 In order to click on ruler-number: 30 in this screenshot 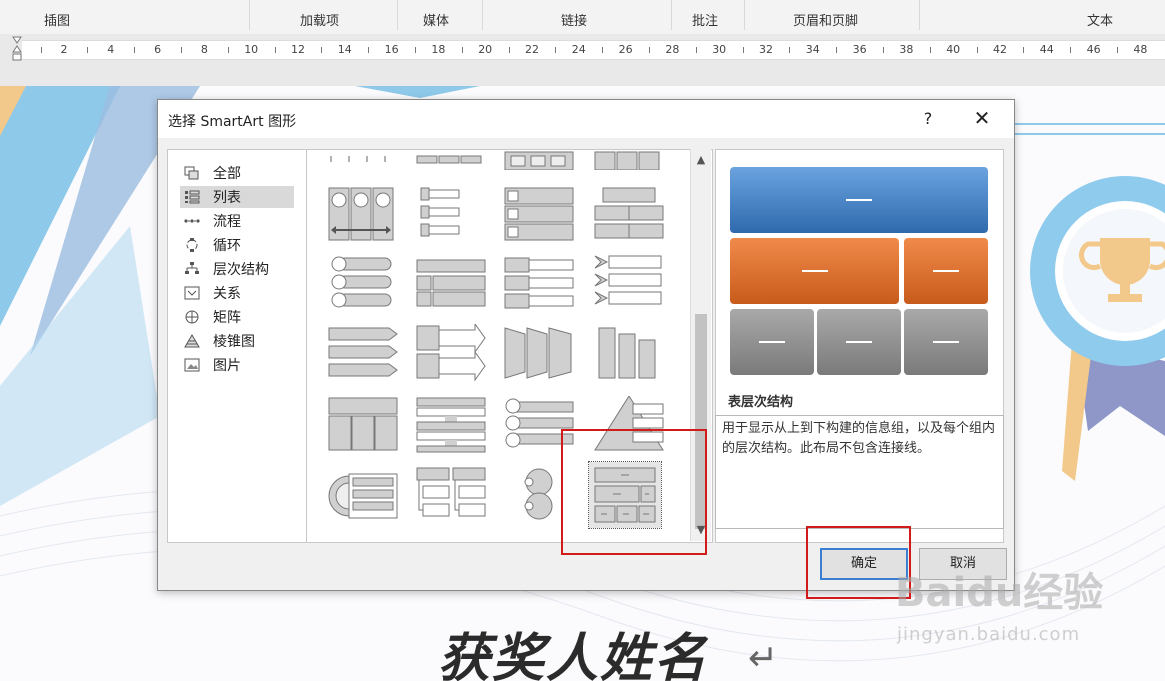, I will do `click(719, 49)`.